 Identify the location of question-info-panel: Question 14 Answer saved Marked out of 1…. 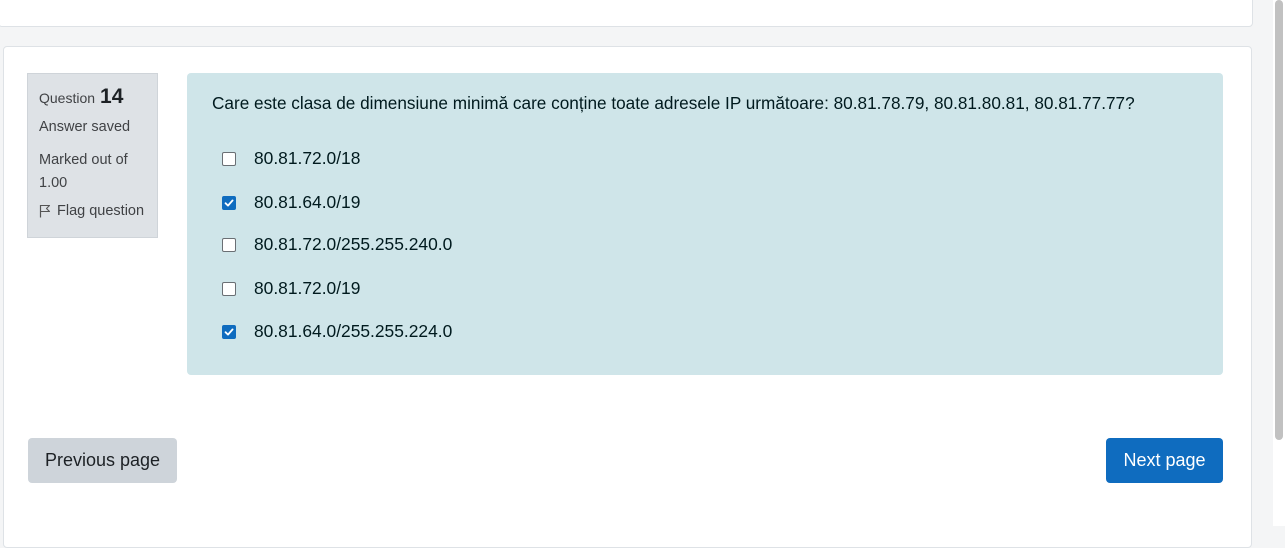
(92, 155).